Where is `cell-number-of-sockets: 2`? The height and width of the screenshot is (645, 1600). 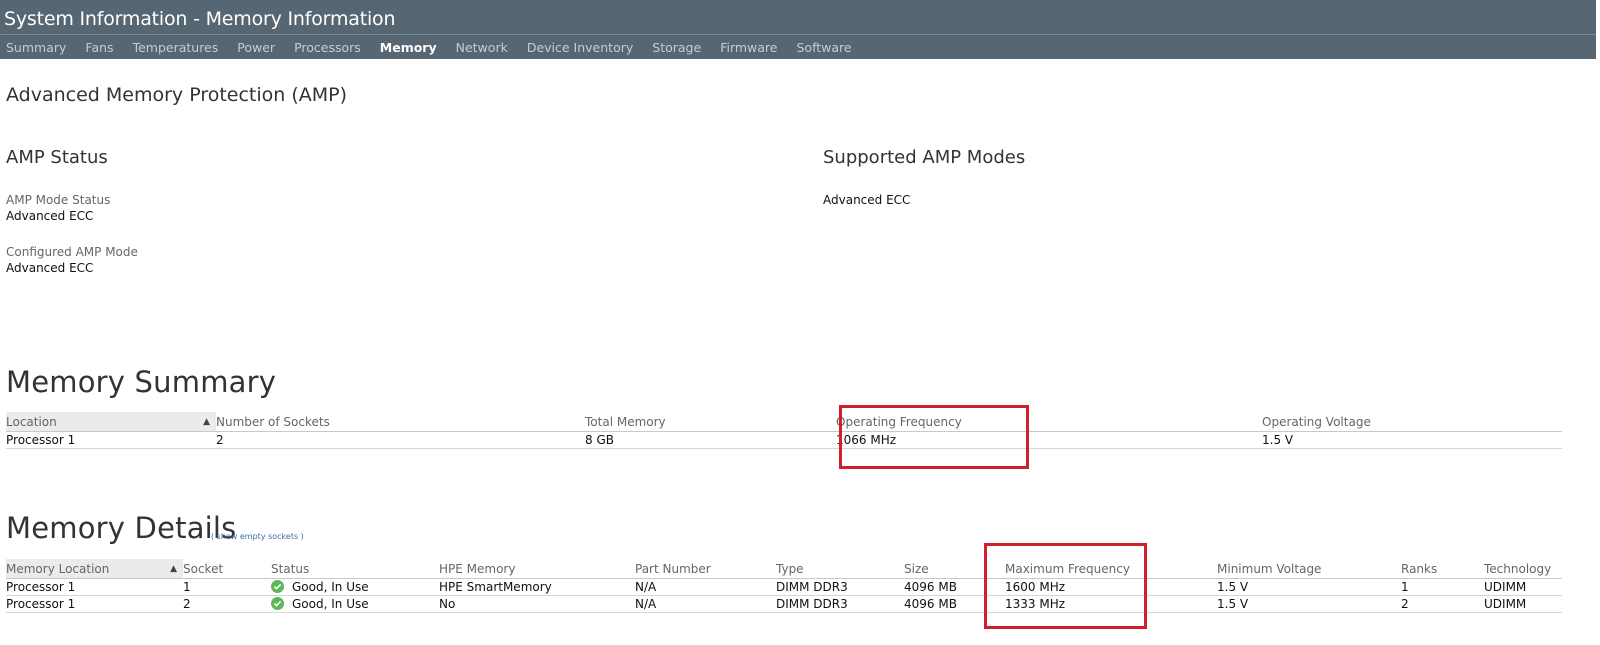 cell-number-of-sockets: 2 is located at coordinates (400, 440).